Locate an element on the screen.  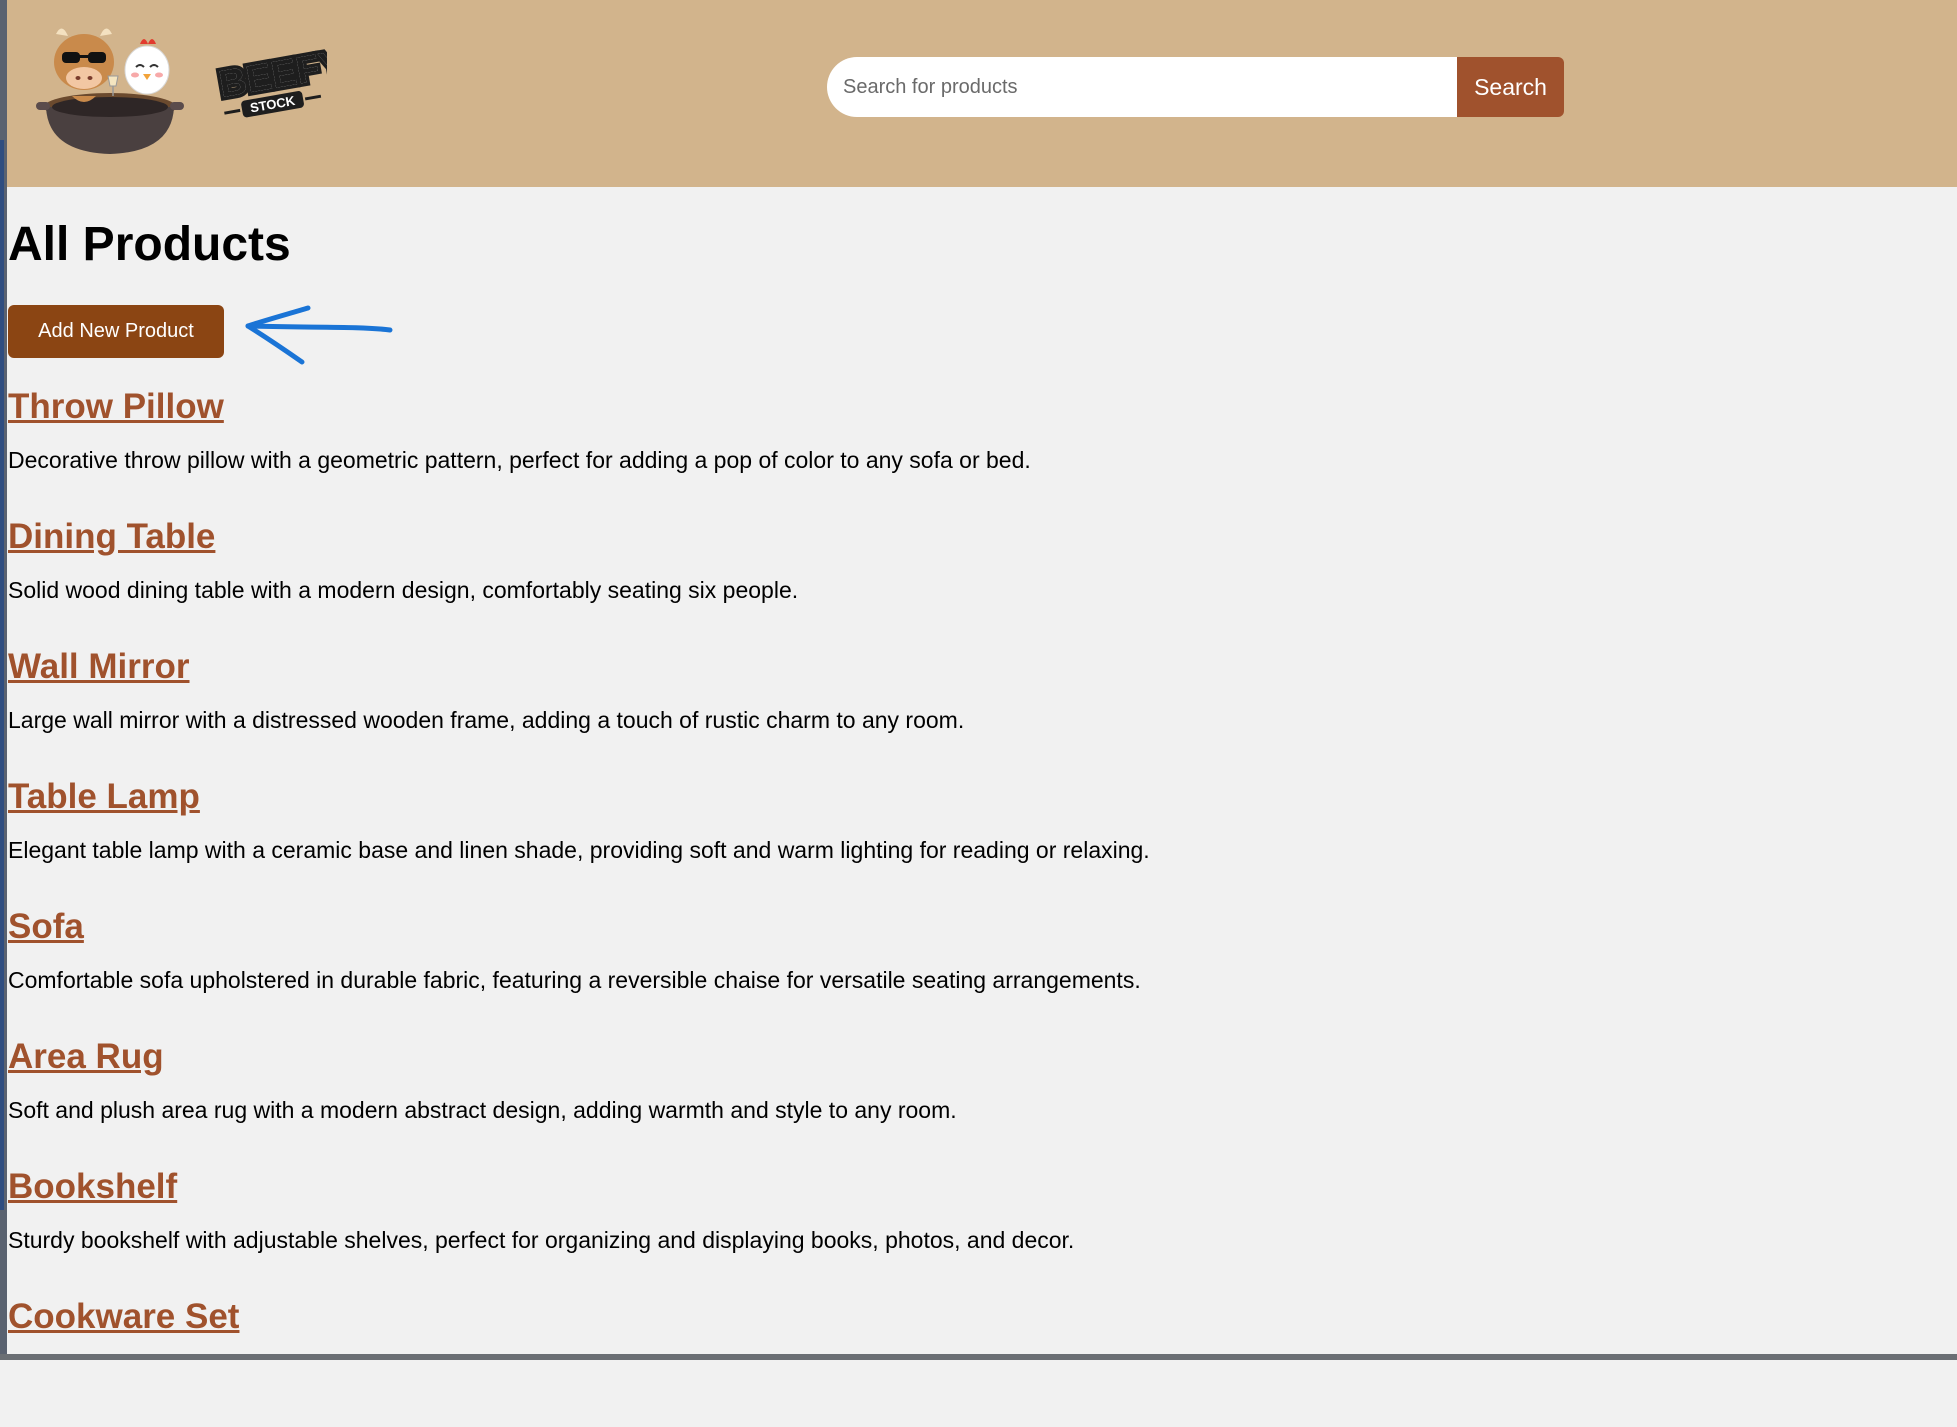
annotation-arrow-icon is located at coordinates (319, 335).